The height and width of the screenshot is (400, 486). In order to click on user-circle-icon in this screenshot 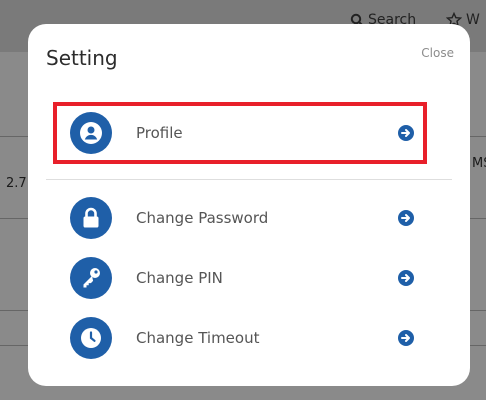, I will do `click(91, 133)`.